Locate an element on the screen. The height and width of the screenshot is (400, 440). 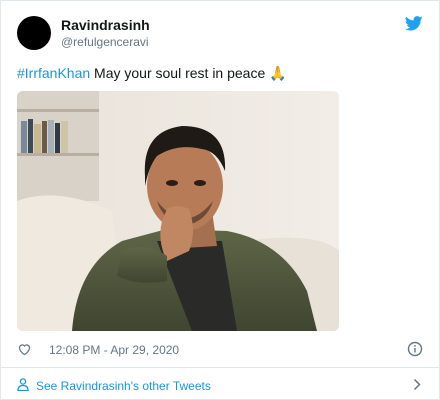
author-names: Ravindrasinh @refulgenceravi is located at coordinates (105, 33).